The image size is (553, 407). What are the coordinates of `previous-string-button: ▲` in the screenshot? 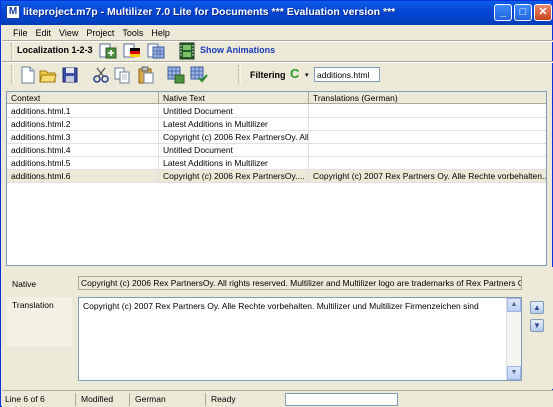 It's located at (537, 307).